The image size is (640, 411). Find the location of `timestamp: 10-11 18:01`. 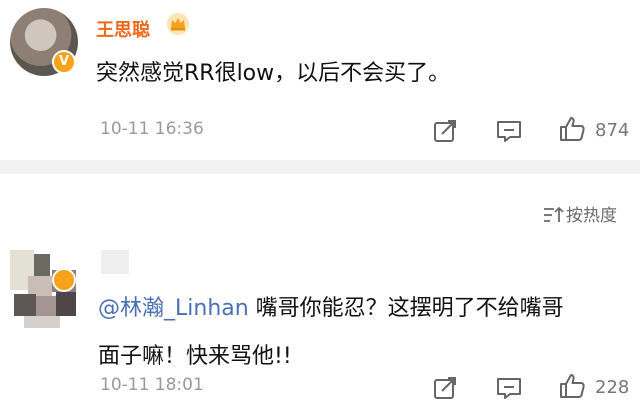

timestamp: 10-11 18:01 is located at coordinates (152, 385).